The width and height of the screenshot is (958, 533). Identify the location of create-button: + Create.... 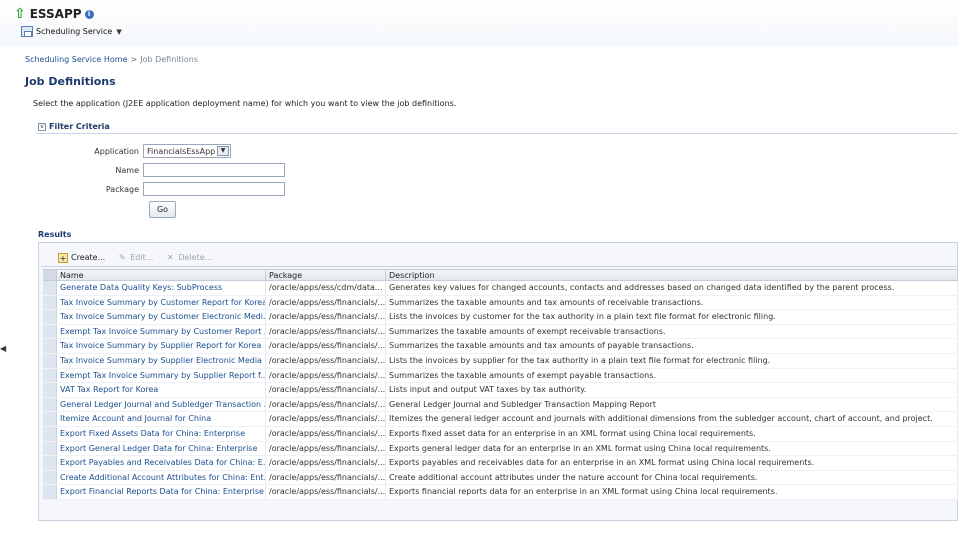
(82, 257).